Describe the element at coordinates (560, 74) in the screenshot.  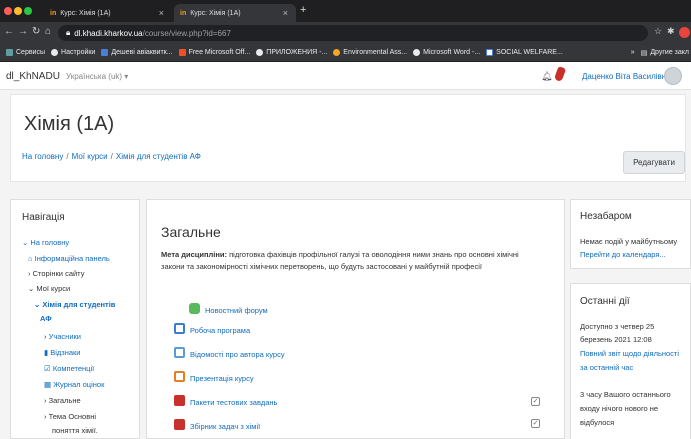
I see `messages-icon` at that location.